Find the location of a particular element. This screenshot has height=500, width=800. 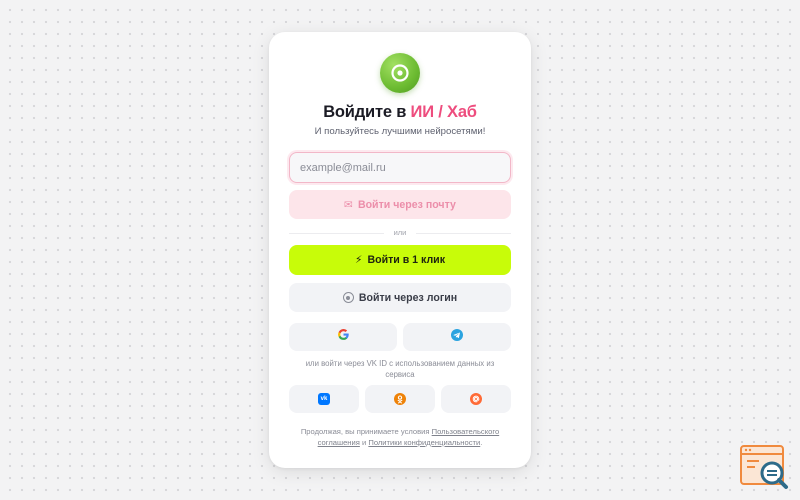

mail-login-button is located at coordinates (476, 399).